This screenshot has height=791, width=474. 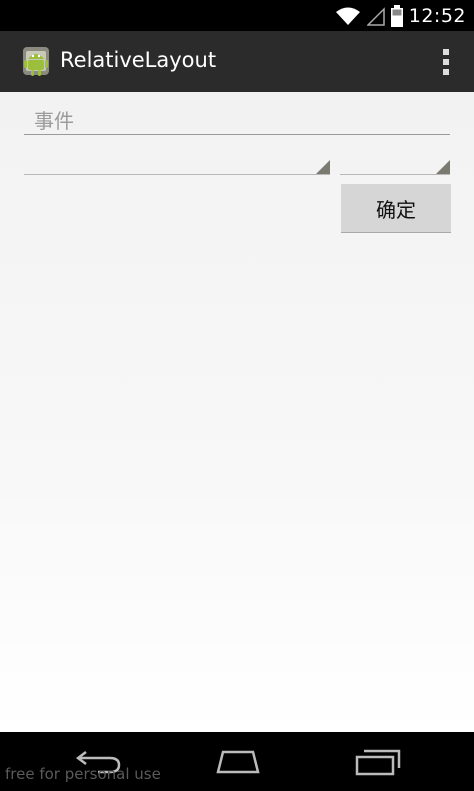 I want to click on recents-icon, so click(x=378, y=762).